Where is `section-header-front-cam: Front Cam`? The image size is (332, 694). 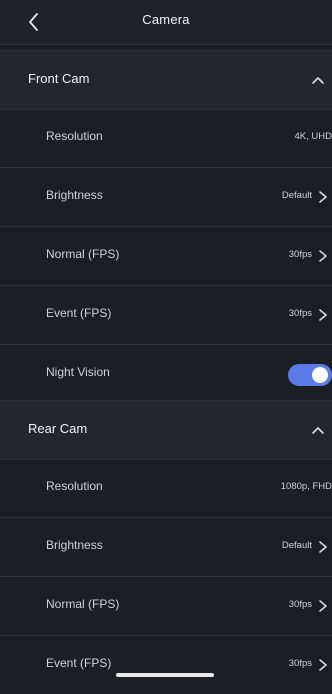 section-header-front-cam: Front Cam is located at coordinates (166, 80).